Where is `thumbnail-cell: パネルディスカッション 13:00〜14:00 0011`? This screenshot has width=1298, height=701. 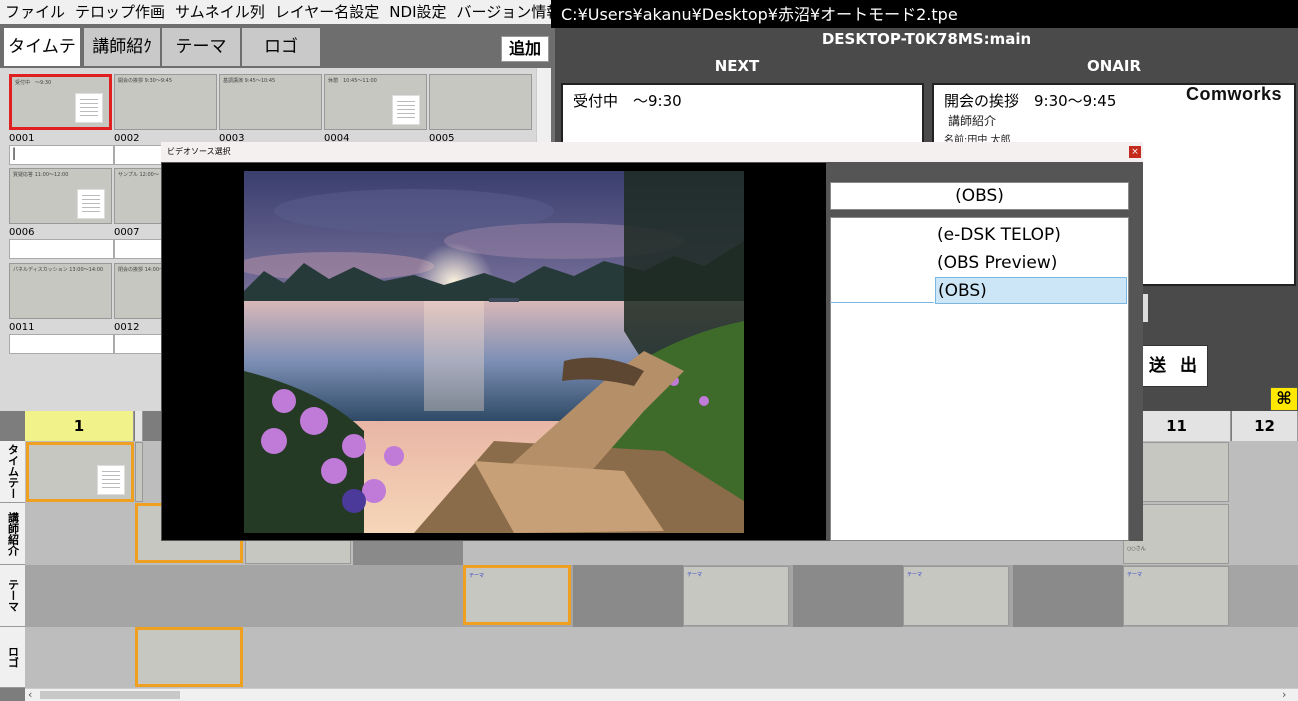 thumbnail-cell: パネルディスカッション 13:00〜14:00 0011 is located at coordinates (61, 308).